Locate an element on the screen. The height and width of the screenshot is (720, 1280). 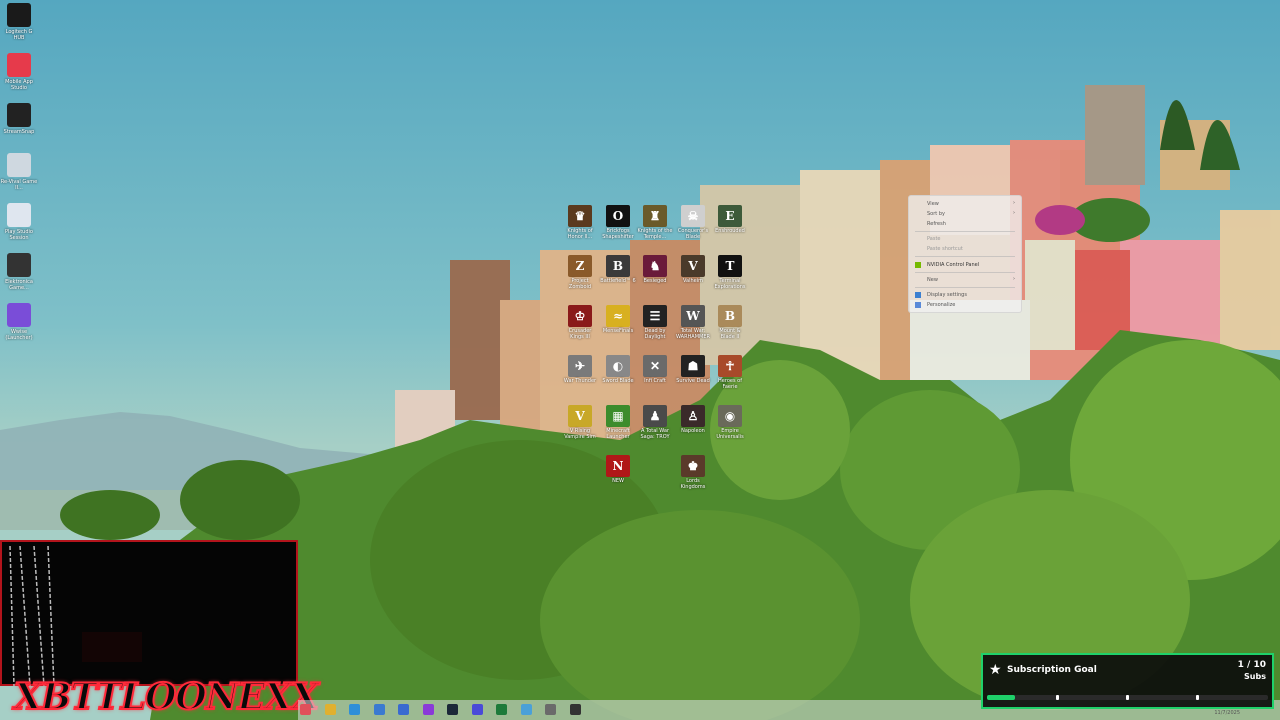
chain-decoration-icon is located at coordinates (32, 616).